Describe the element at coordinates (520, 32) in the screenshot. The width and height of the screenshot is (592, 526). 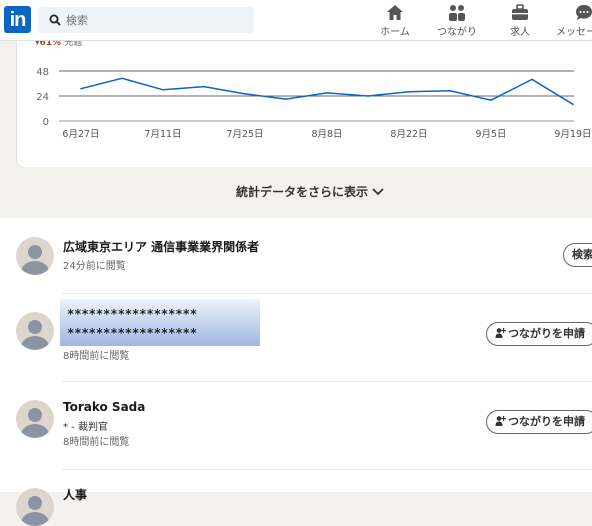
I see `nav-jobs-label: 求人` at that location.